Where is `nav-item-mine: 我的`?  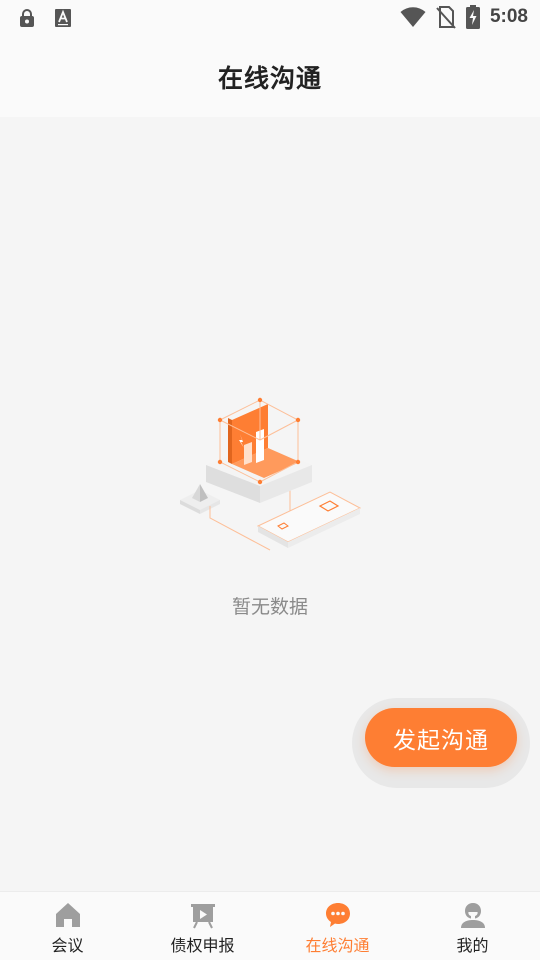
nav-item-mine: 我的 is located at coordinates (472, 926).